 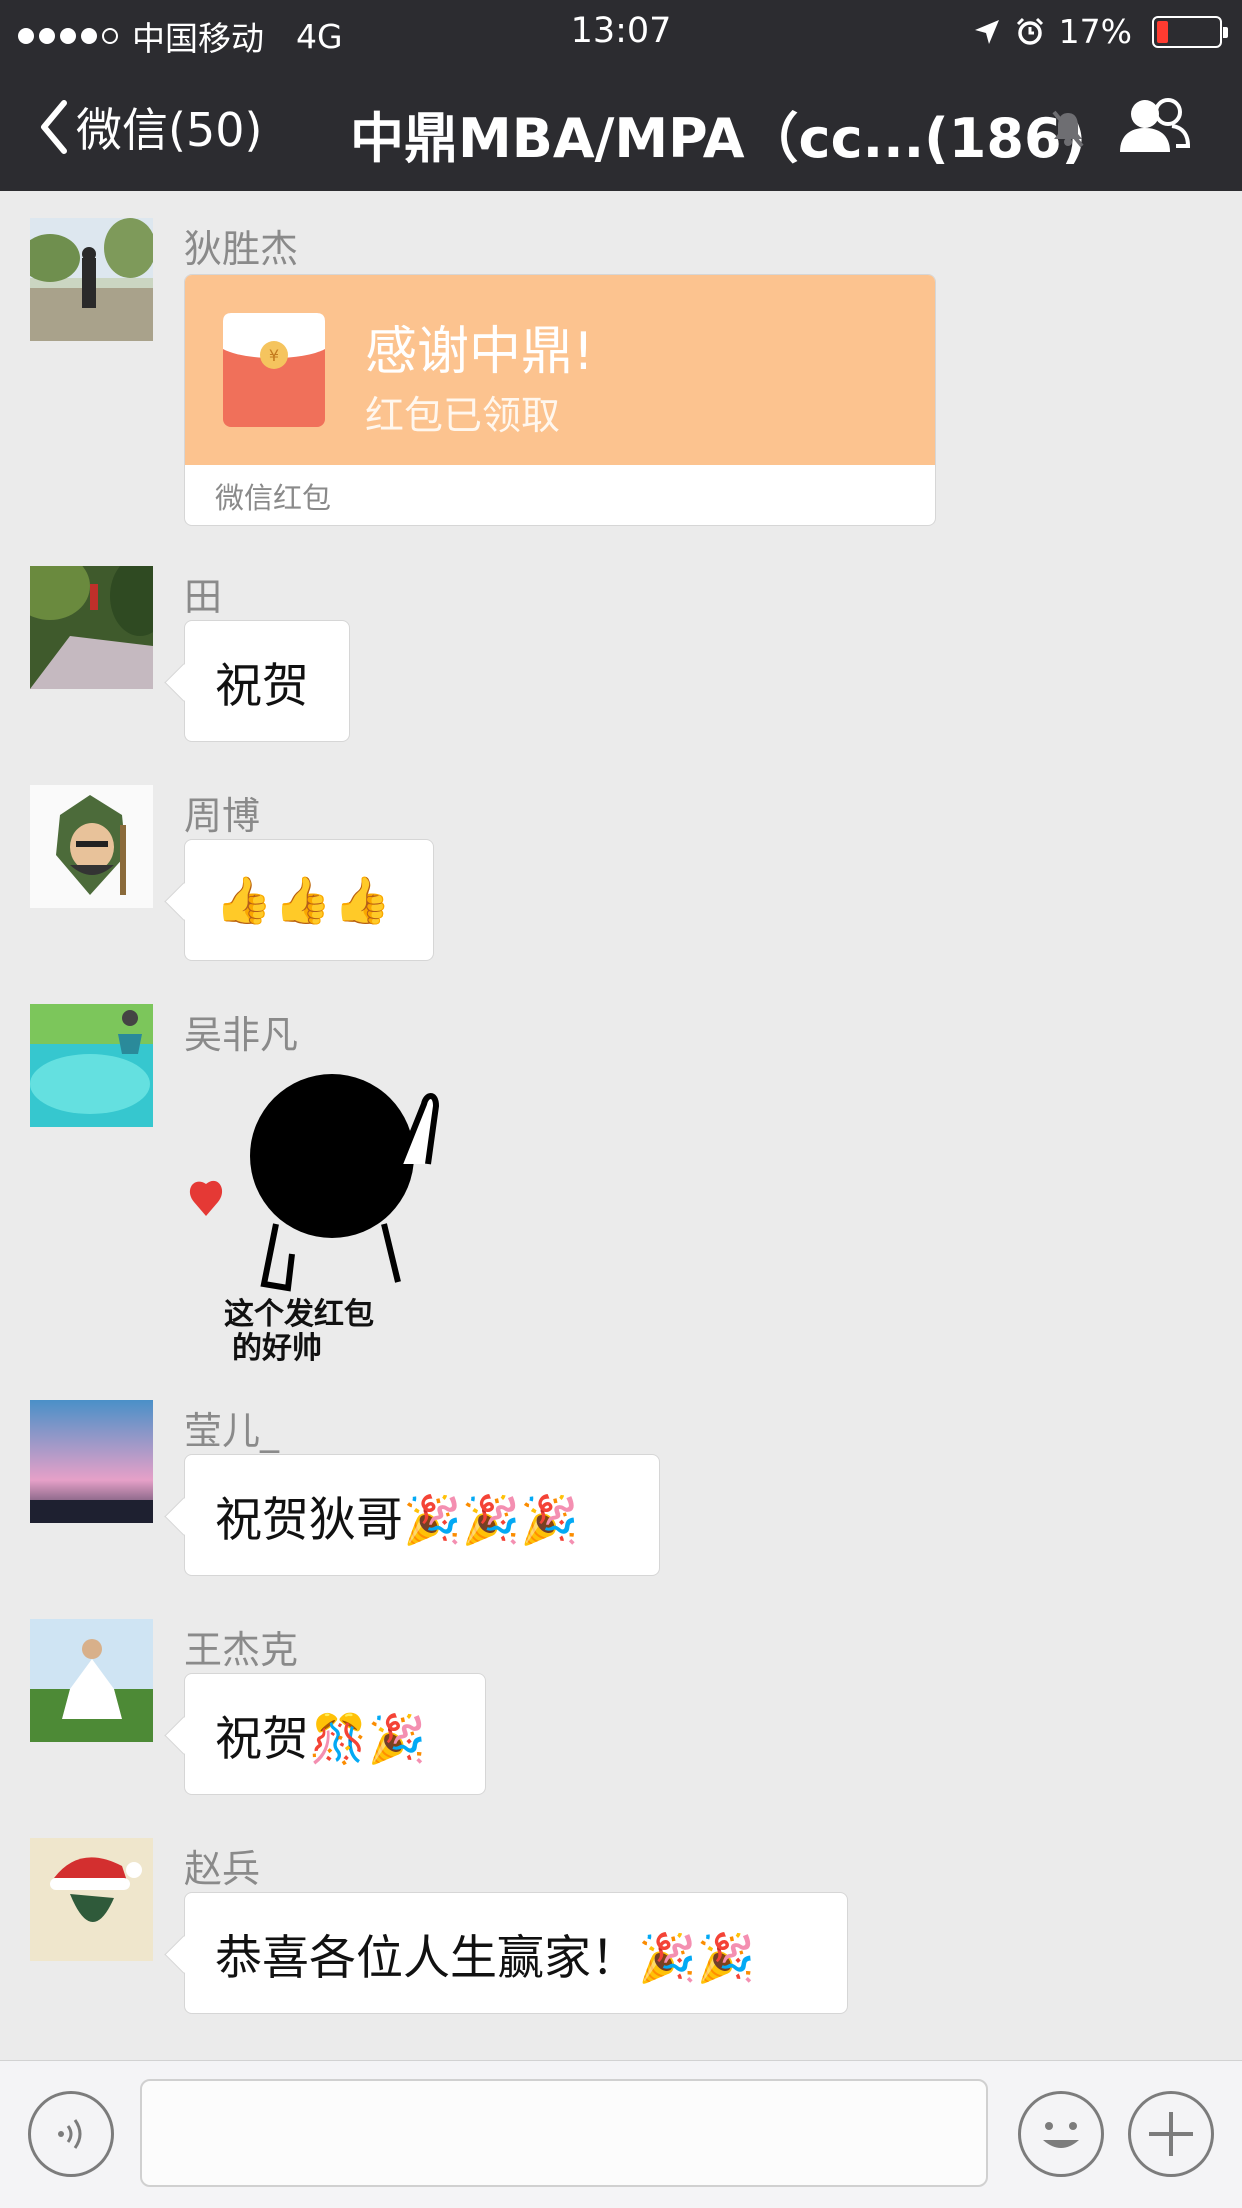 What do you see at coordinates (222, 1869) in the screenshot?
I see `sender-name: 赵兵` at bounding box center [222, 1869].